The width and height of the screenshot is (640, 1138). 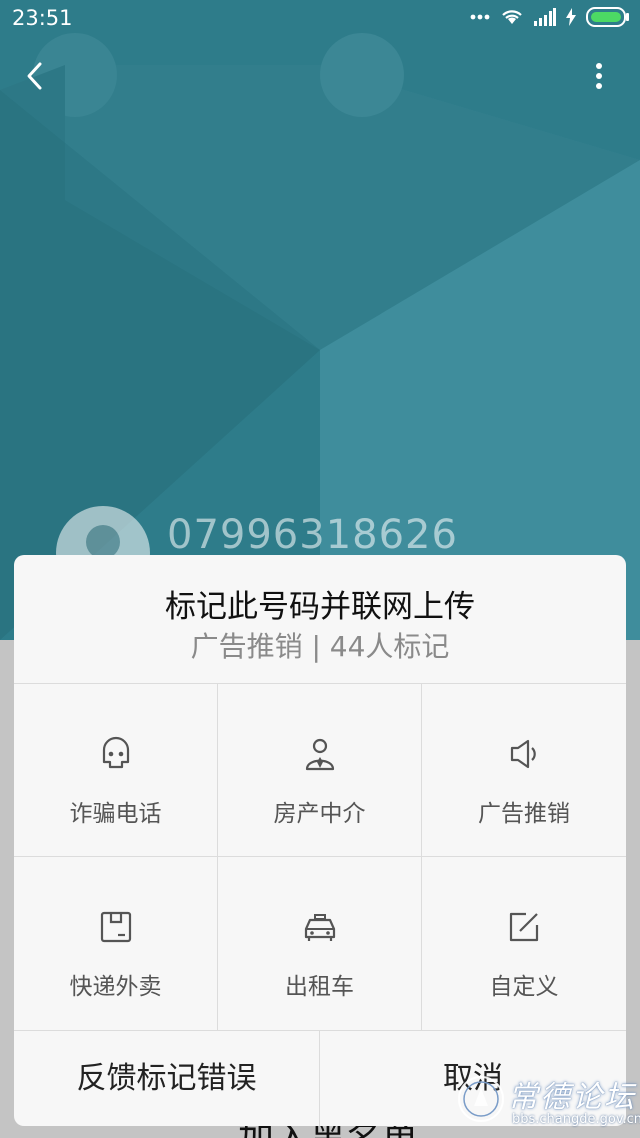 I want to click on status-bar: 23:51, so click(x=320, y=19).